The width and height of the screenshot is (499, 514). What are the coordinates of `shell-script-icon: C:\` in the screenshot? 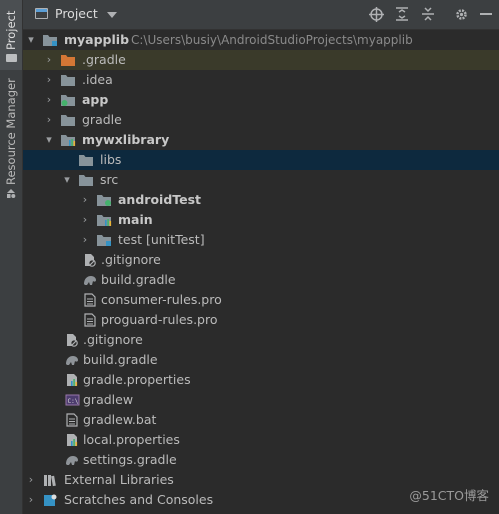 It's located at (72, 400).